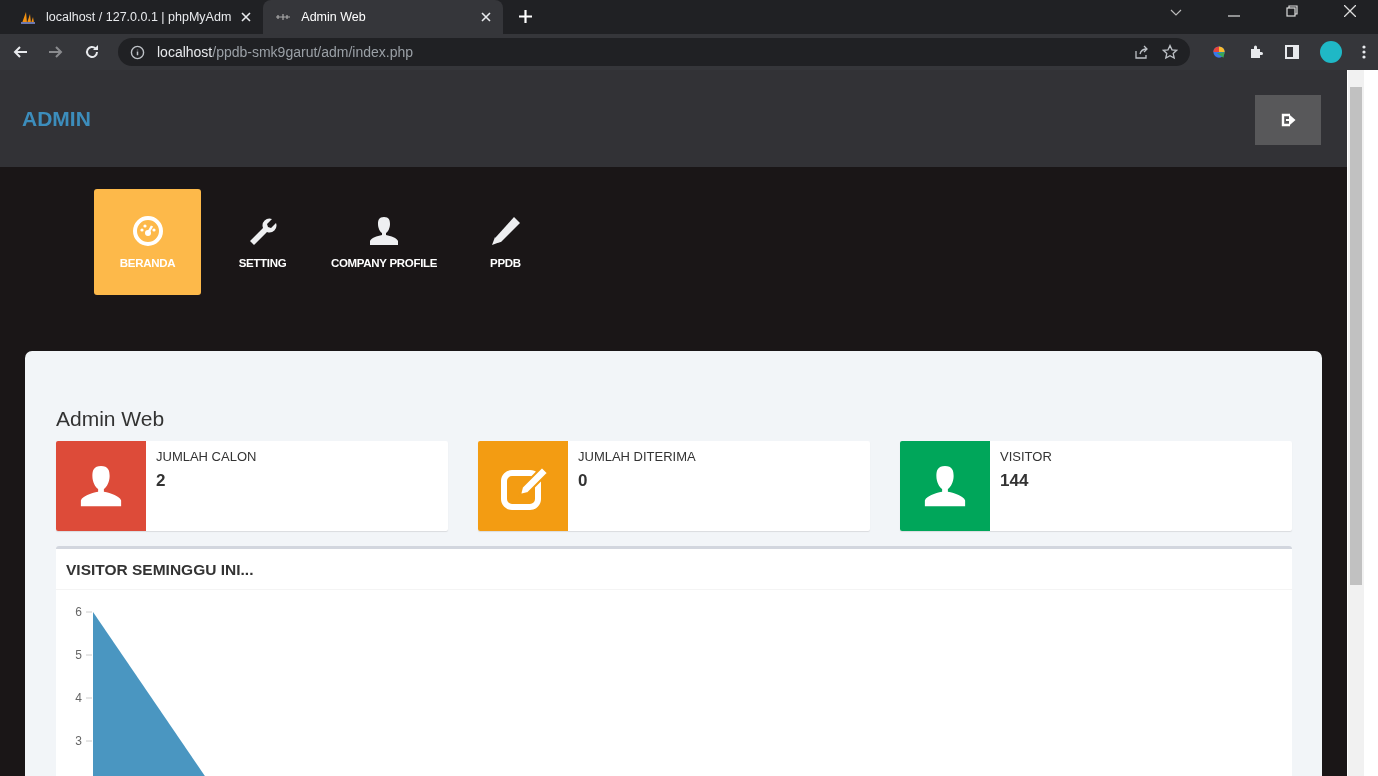 Image resolution: width=1378 pixels, height=776 pixels. Describe the element at coordinates (1256, 52) in the screenshot. I see `puzzle-icon` at that location.